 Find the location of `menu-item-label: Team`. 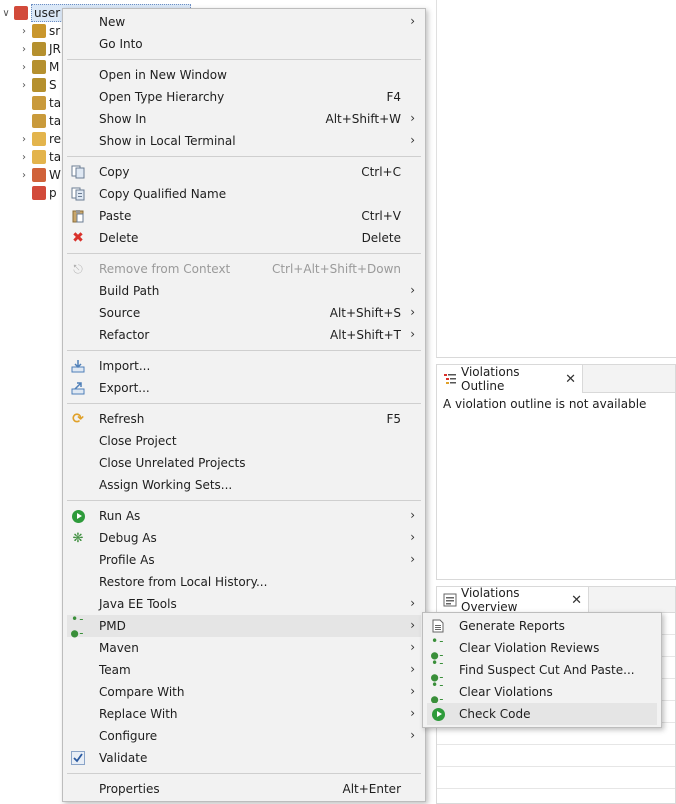

menu-item-label: Team is located at coordinates (115, 670).